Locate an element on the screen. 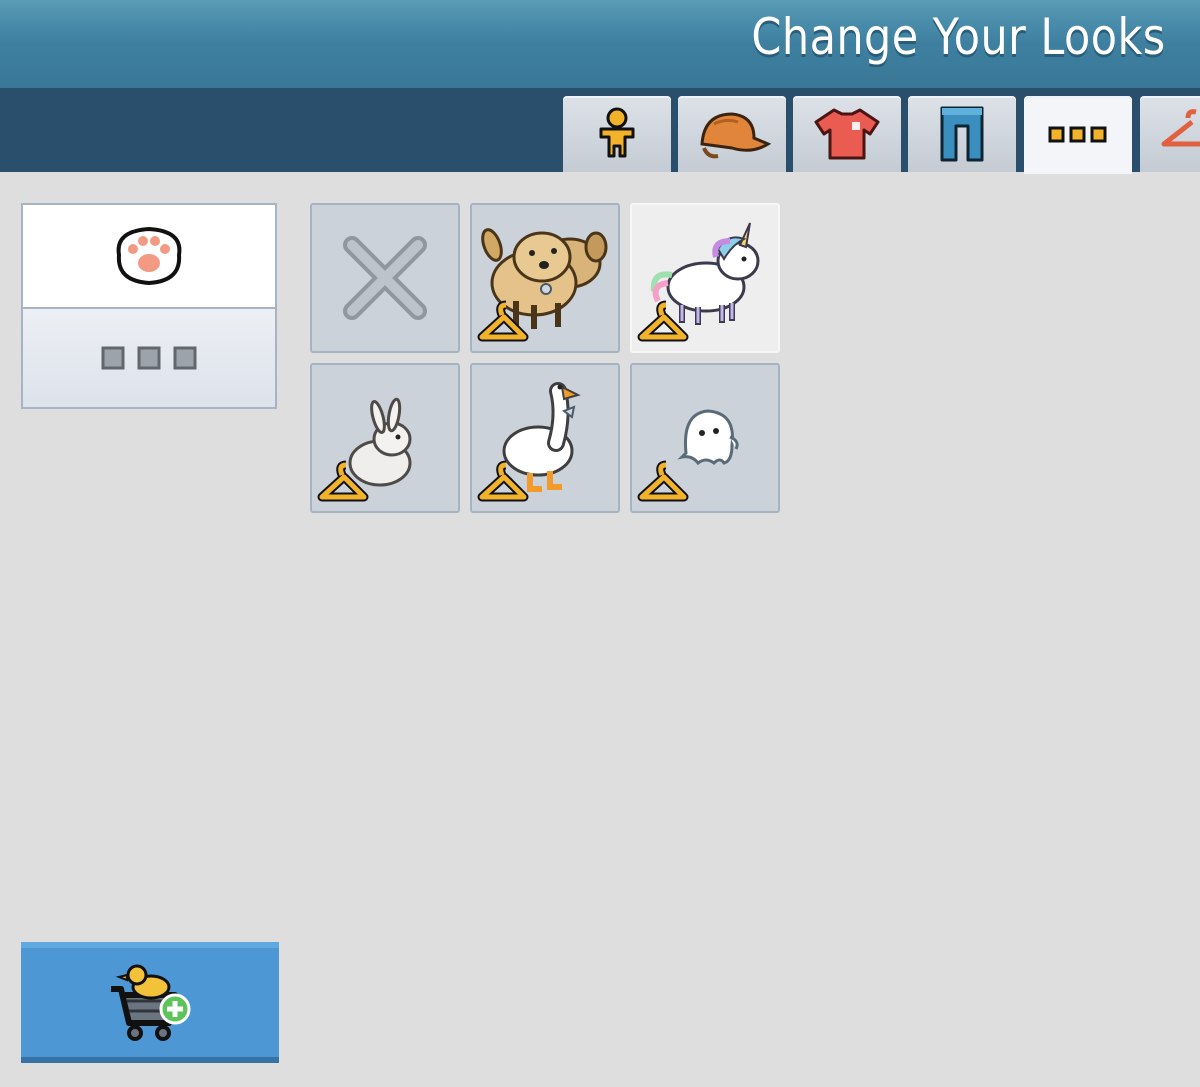 This screenshot has height=1087, width=1200. tab-bottoms is located at coordinates (962, 134).